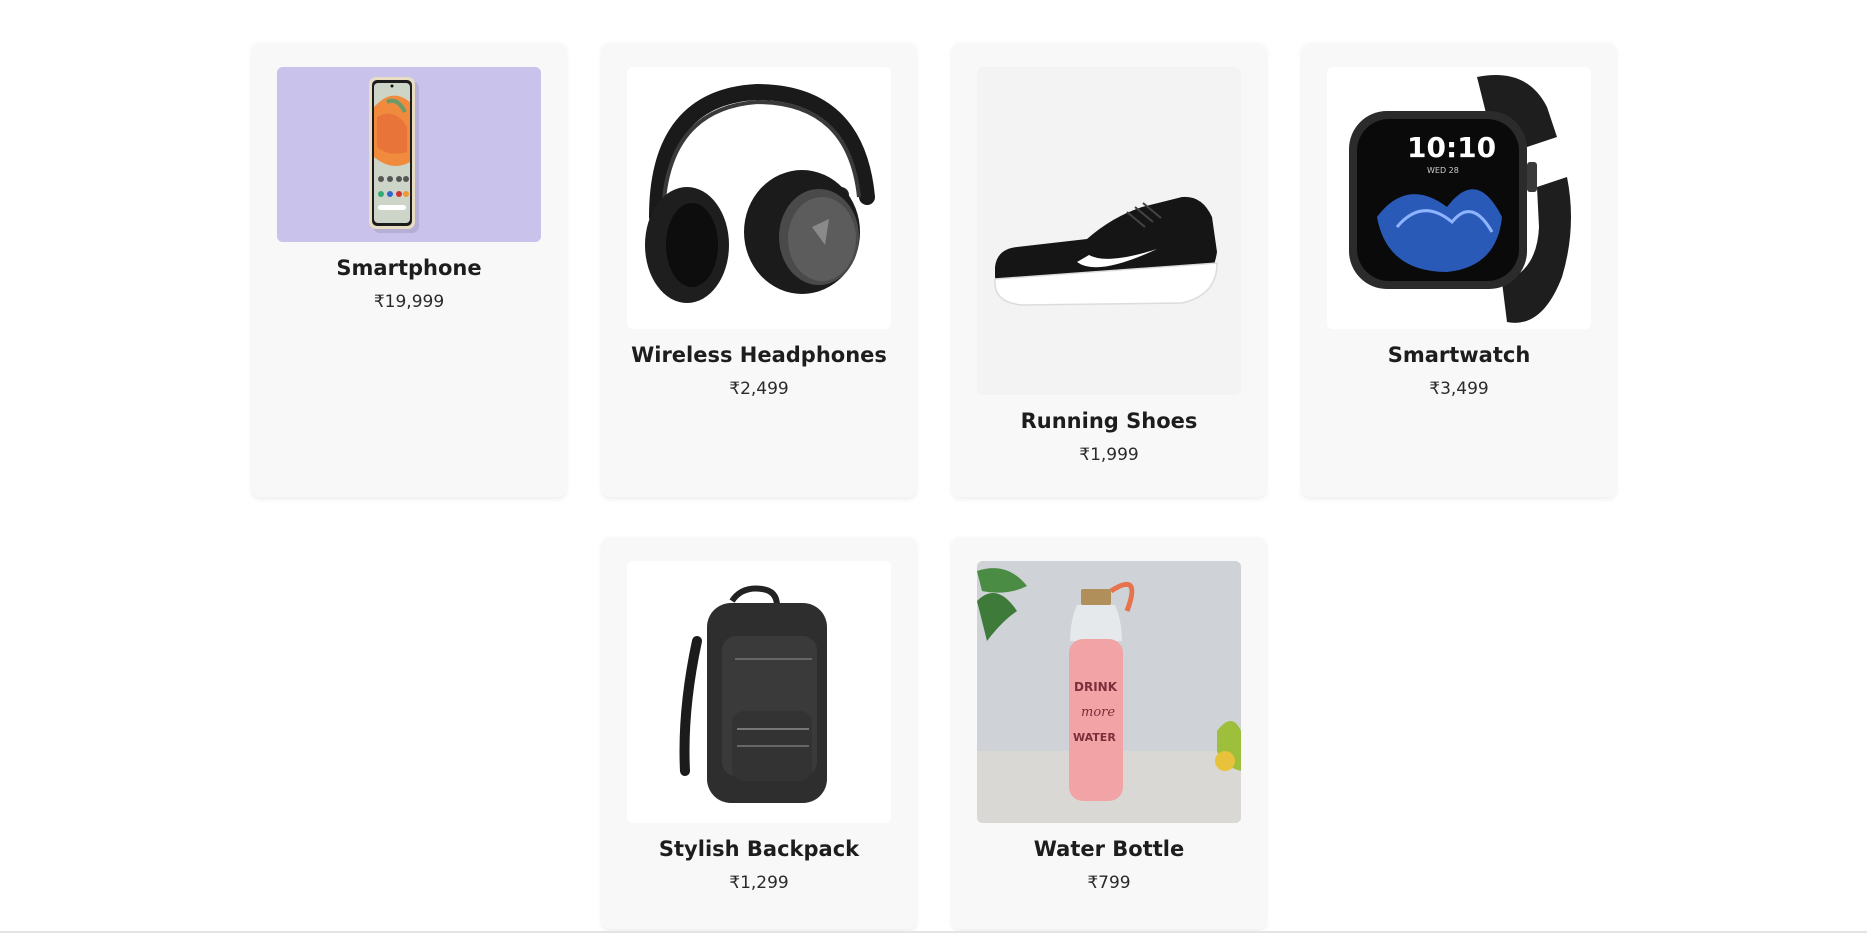  I want to click on product-name: Water Bottle, so click(1109, 849).